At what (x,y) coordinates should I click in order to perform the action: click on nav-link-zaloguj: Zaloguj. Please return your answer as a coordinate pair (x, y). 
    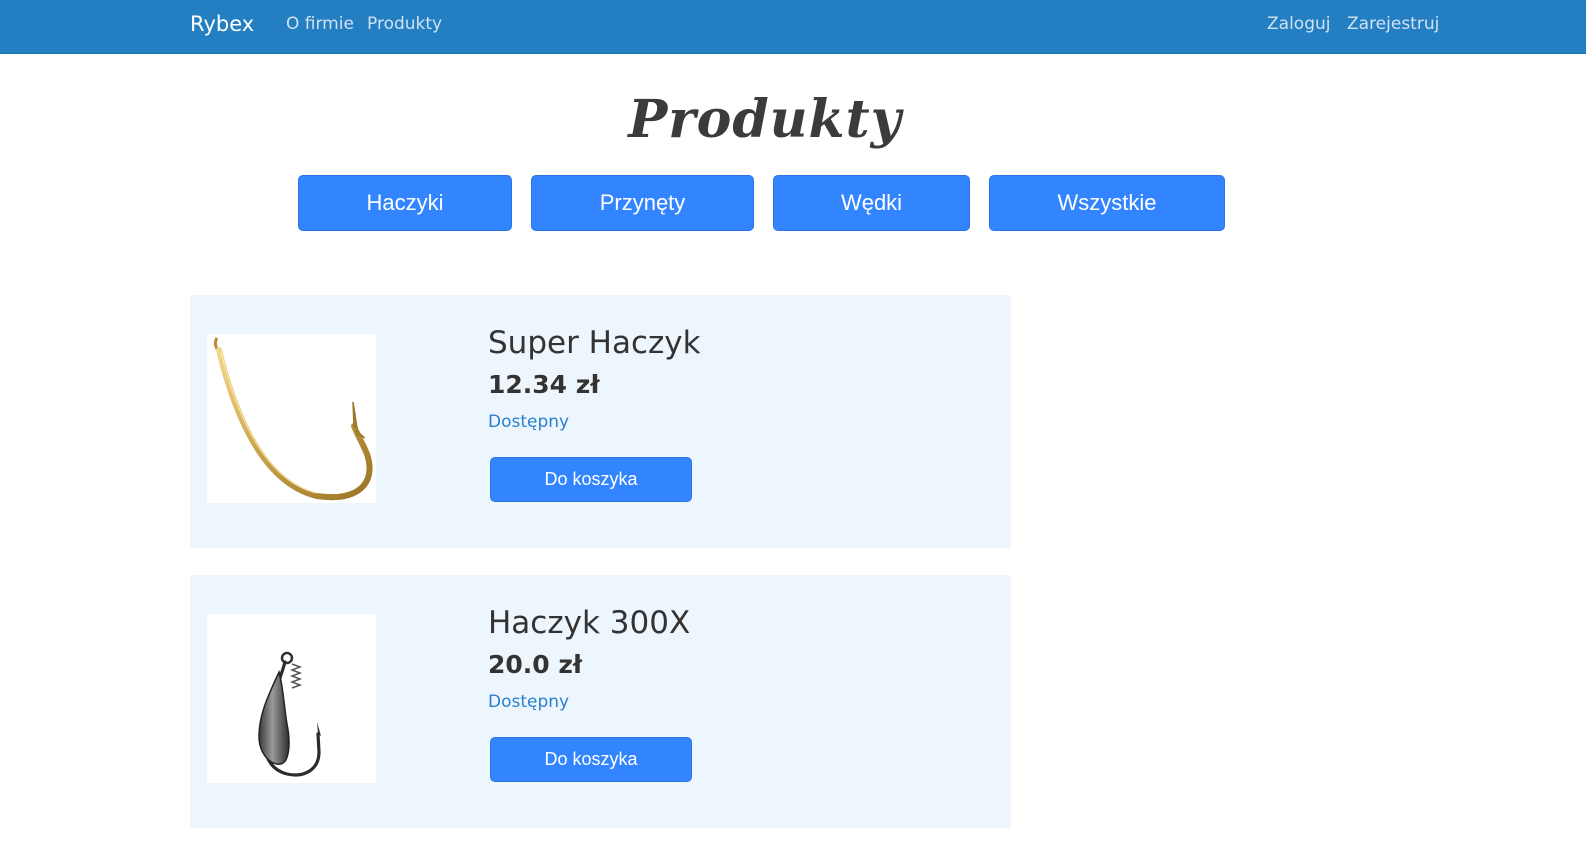
    Looking at the image, I should click on (1298, 24).